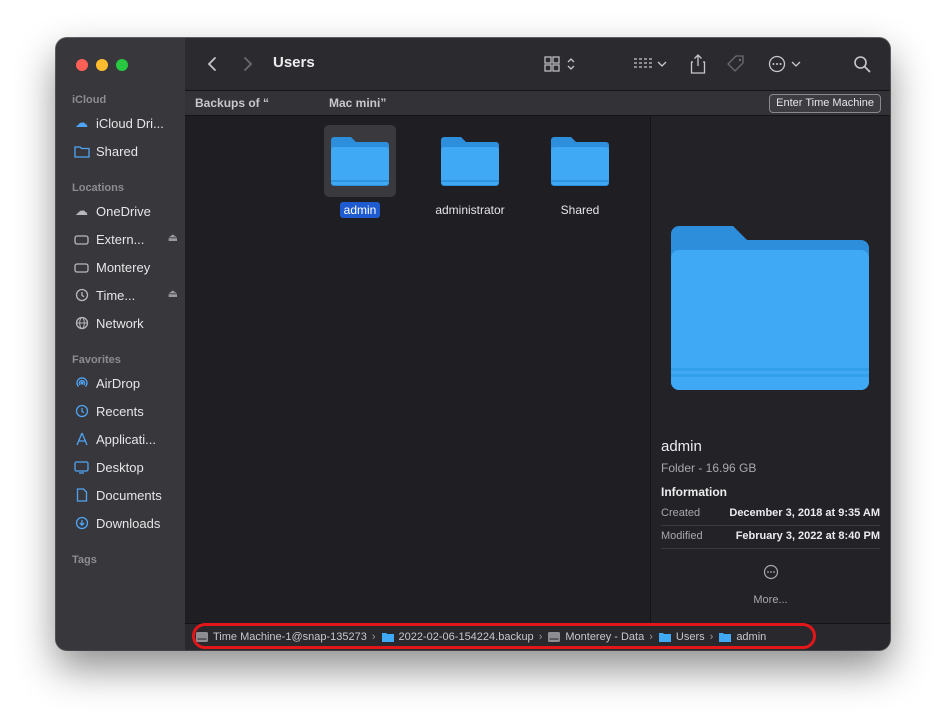 This screenshot has height=724, width=946. Describe the element at coordinates (682, 536) in the screenshot. I see `info-key: Modified` at that location.